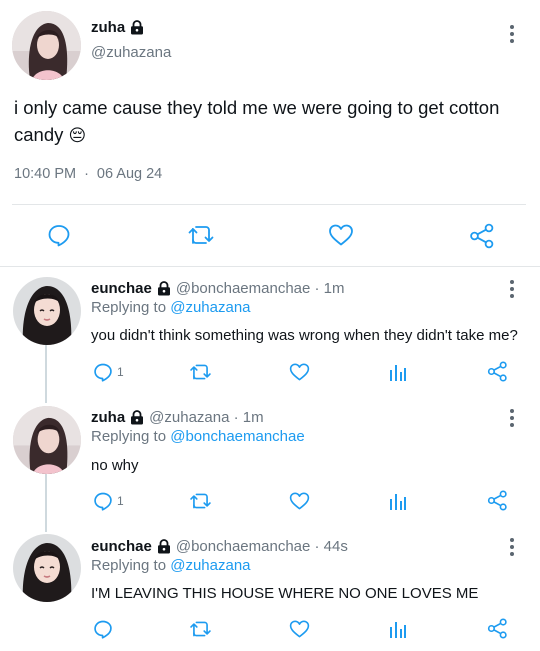 The height and width of the screenshot is (651, 540). Describe the element at coordinates (77, 135) in the screenshot. I see `pensive-emoji: 😔` at that location.